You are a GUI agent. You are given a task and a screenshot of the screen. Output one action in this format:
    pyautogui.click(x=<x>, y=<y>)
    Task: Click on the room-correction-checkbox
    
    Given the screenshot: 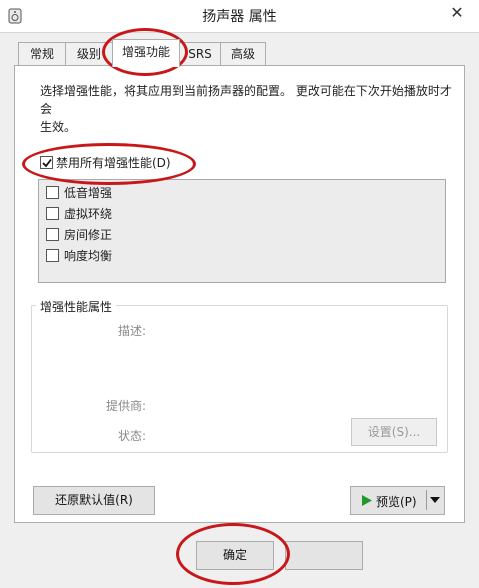 What is the action you would take?
    pyautogui.click(x=52, y=234)
    